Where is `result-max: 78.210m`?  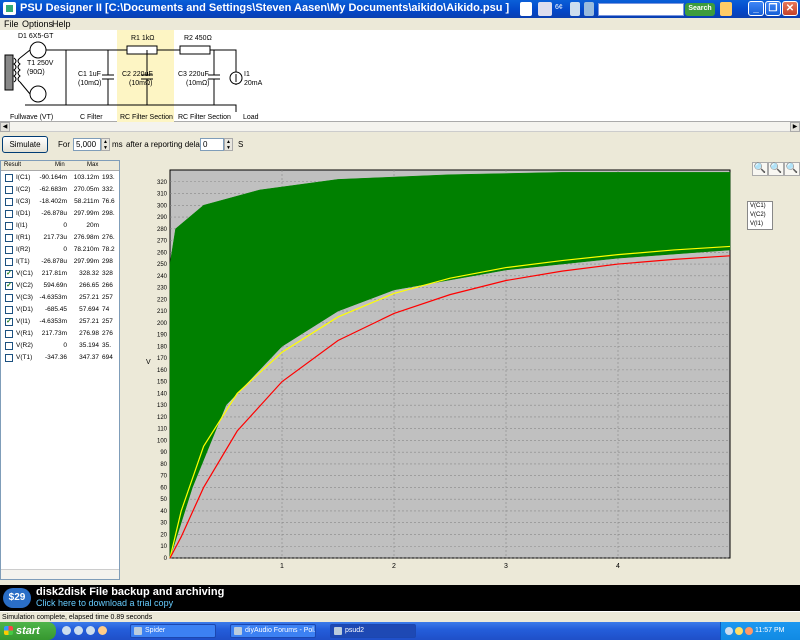
result-max: 78.210m is located at coordinates (86, 249).